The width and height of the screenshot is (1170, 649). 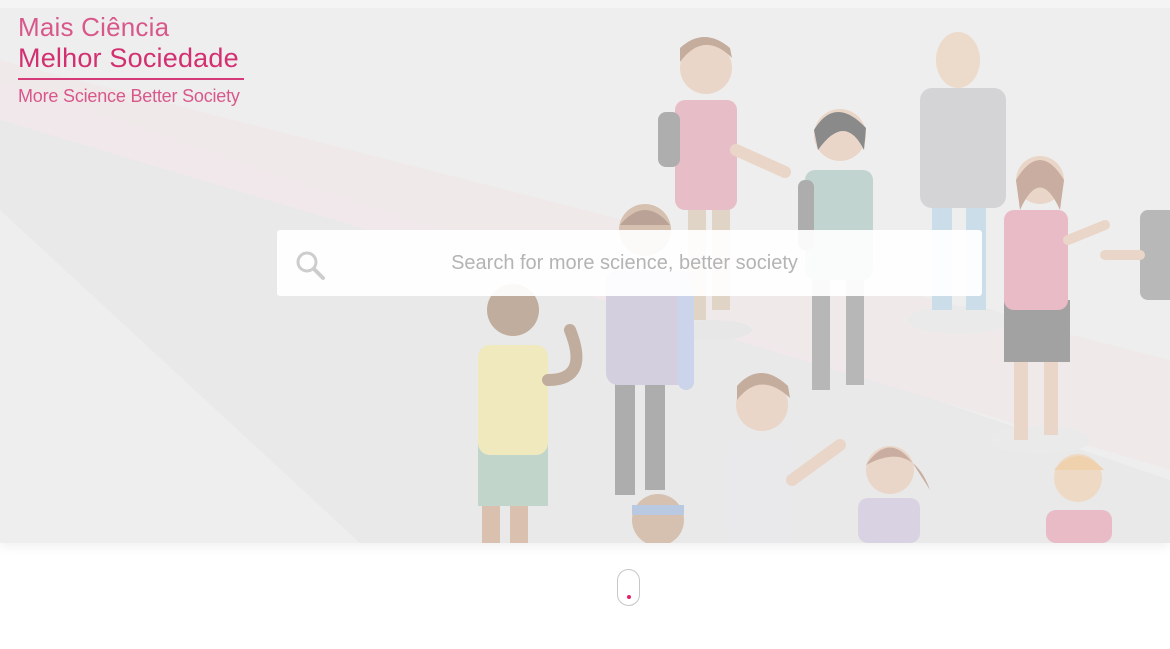 What do you see at coordinates (128, 58) in the screenshot?
I see `logo-line-portuguese-2: Melhor Sociedade` at bounding box center [128, 58].